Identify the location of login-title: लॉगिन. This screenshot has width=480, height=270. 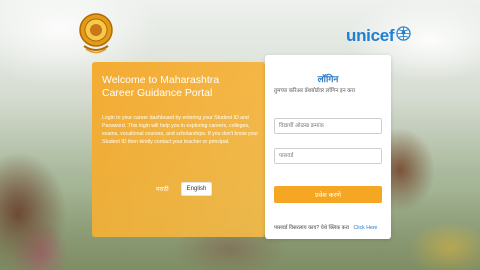
(328, 79).